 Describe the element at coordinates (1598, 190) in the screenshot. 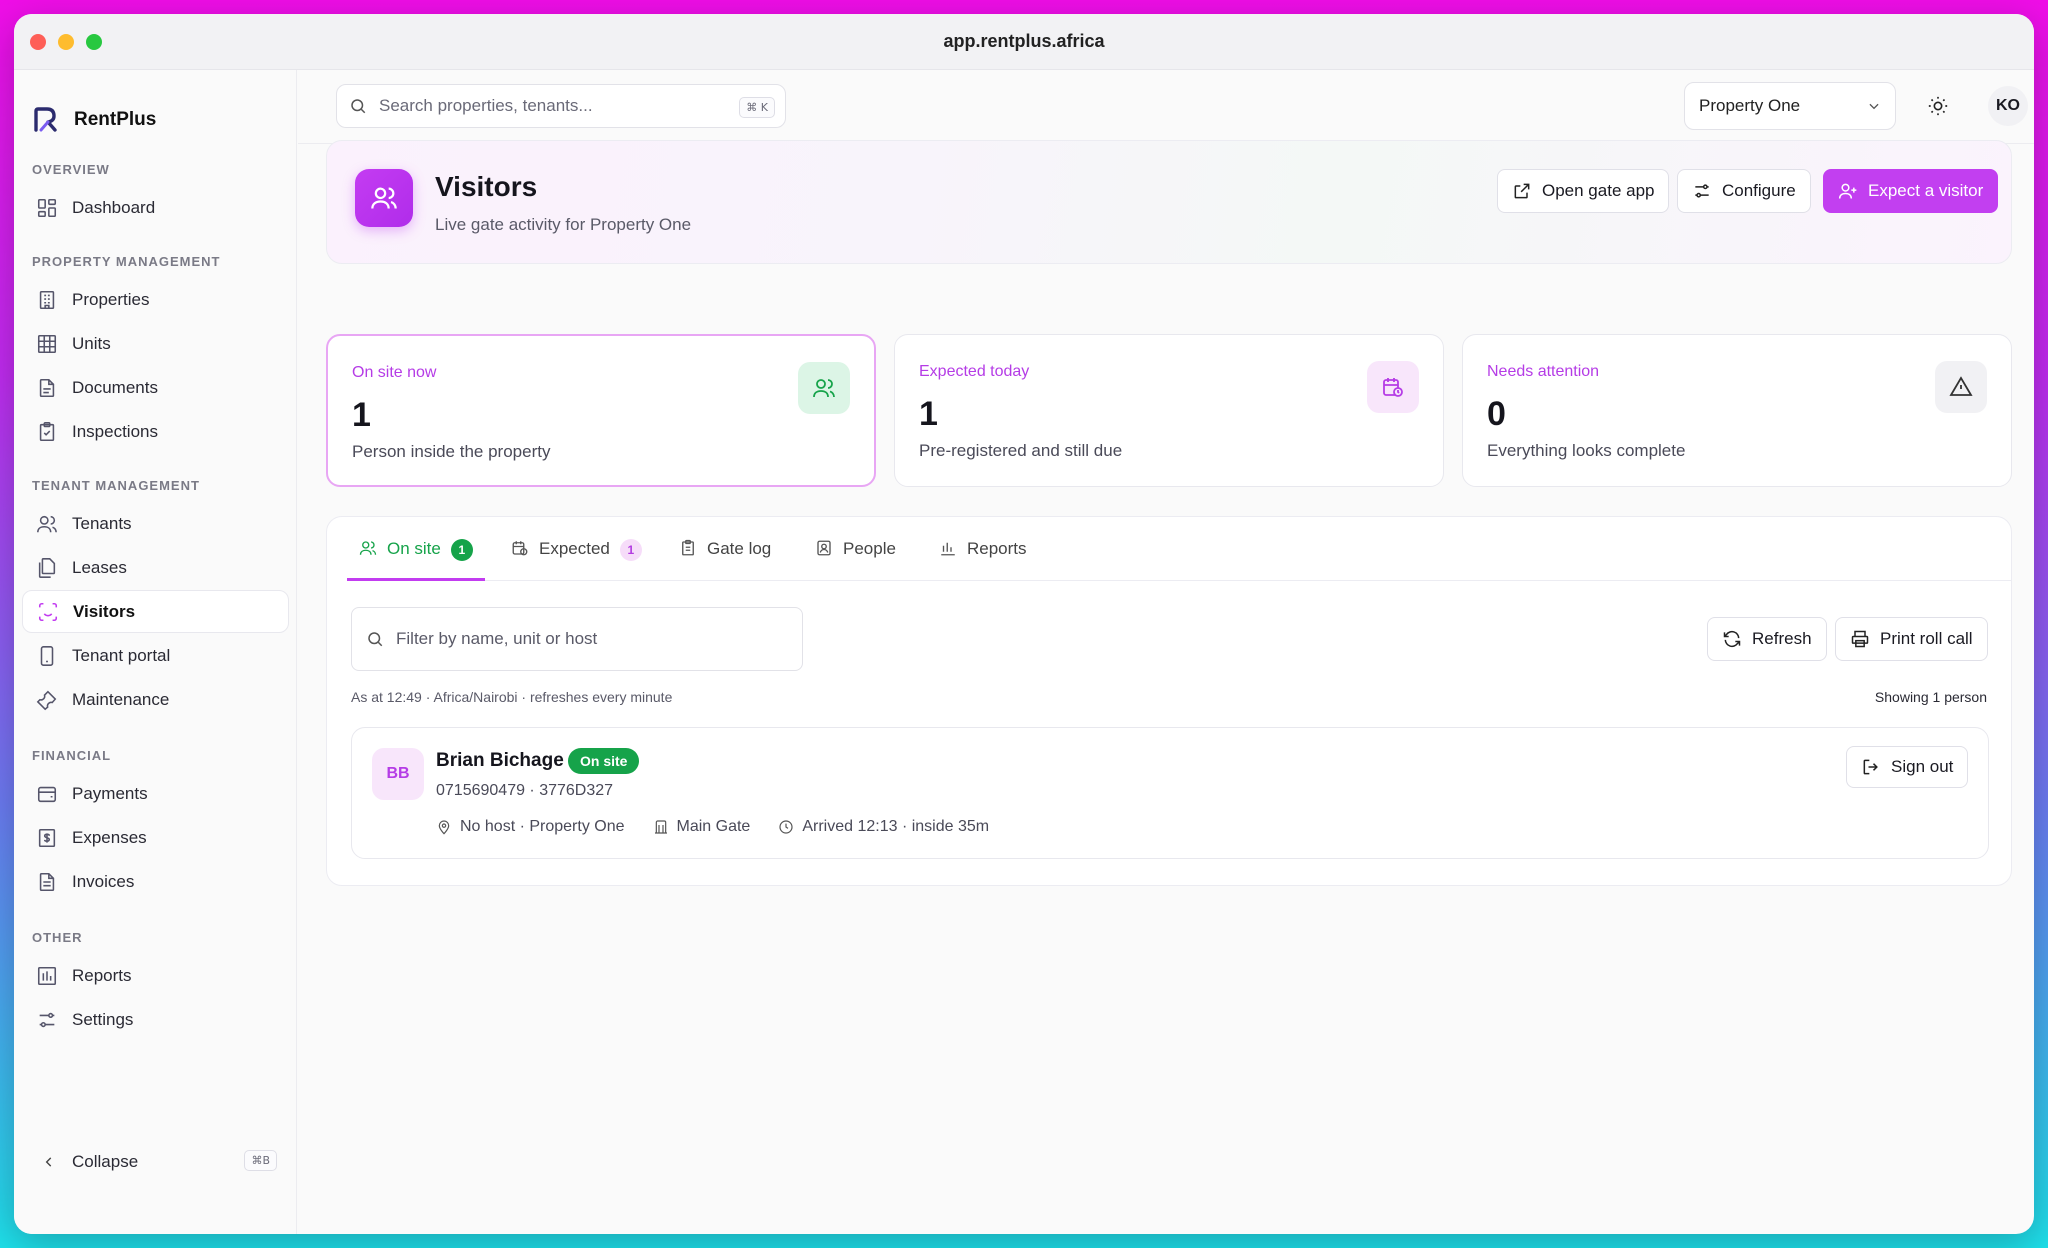

I see `open-gate-app-label: Open gate app` at that location.